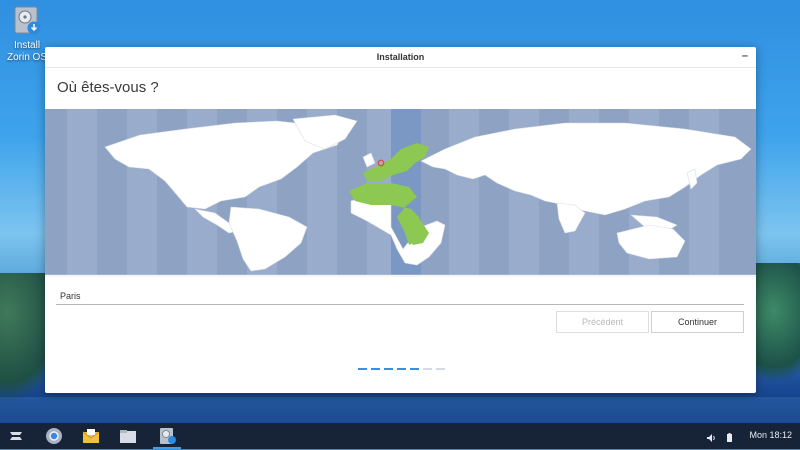  I want to click on window-titlebar: Installation –, so click(400, 57).